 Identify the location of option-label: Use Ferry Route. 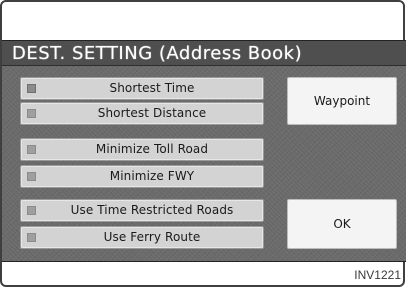
(152, 237).